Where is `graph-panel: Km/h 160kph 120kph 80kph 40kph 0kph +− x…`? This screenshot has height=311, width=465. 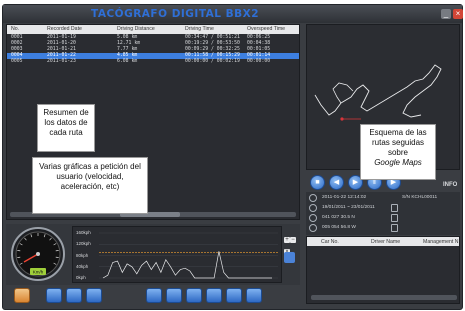 graph-panel: Km/h 160kph 120kph 80kph 40kph 0kph +− x… is located at coordinates (153, 254).